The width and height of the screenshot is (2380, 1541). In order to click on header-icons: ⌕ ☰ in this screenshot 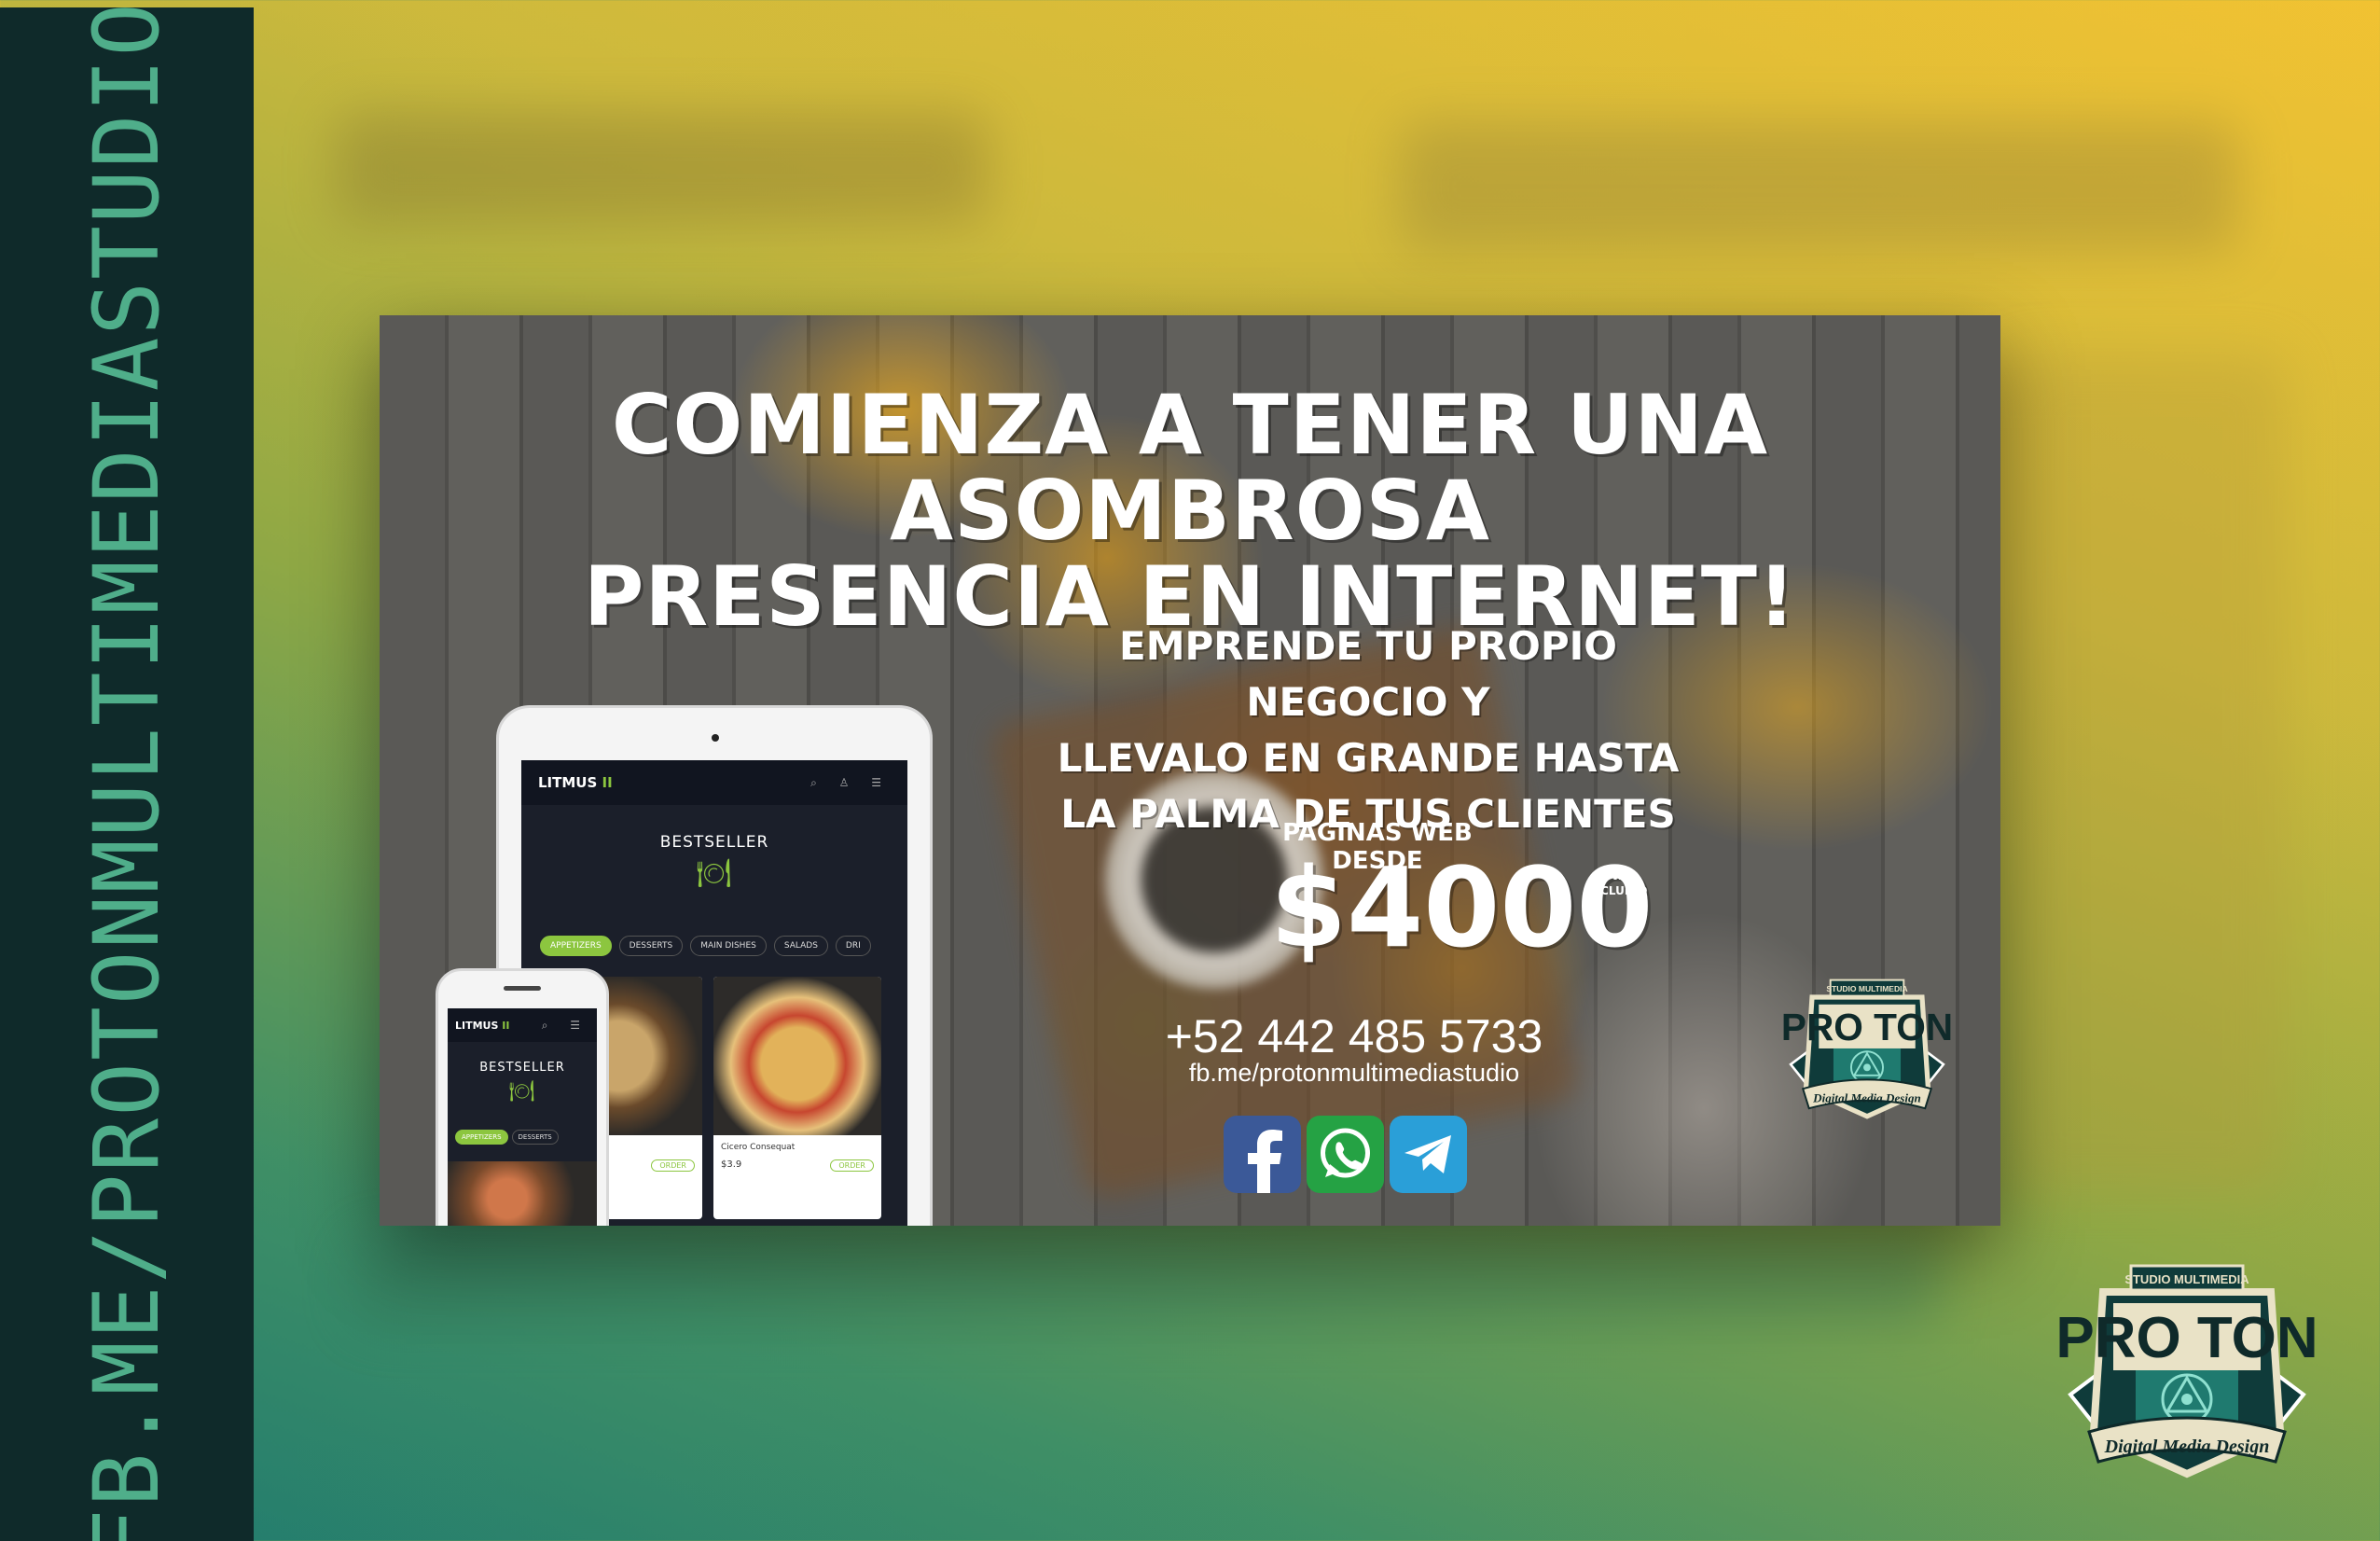, I will do `click(565, 1025)`.